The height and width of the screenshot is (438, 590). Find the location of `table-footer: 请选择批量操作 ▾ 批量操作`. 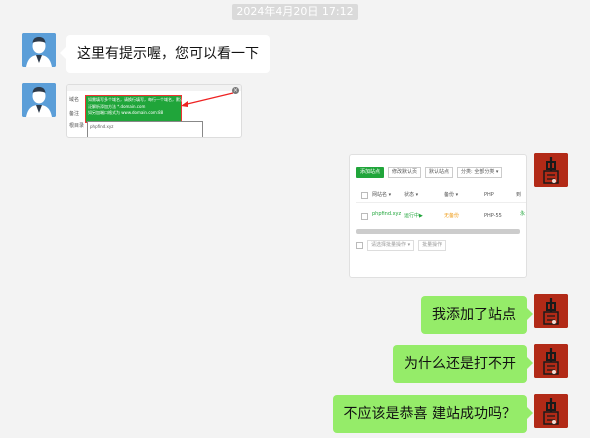

table-footer: 请选择批量操作 ▾ 批量操作 is located at coordinates (401, 245).